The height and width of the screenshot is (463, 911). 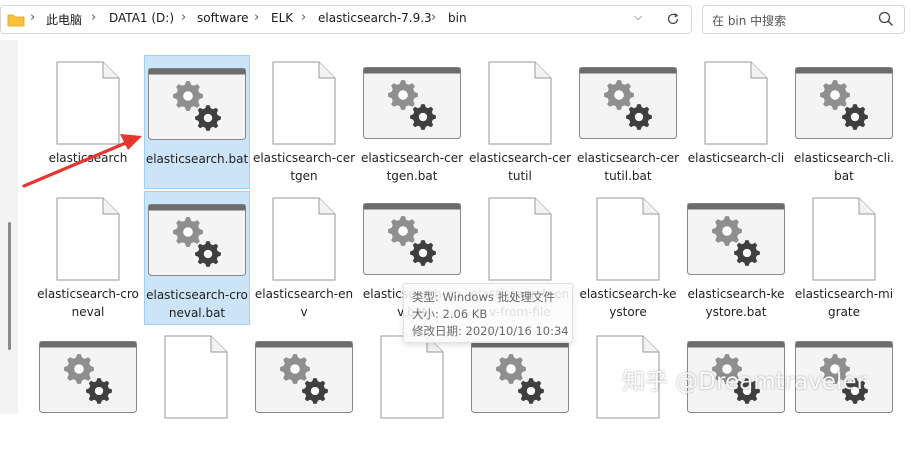 I want to click on file-name-label: elasticsearch-migrate, so click(x=844, y=303).